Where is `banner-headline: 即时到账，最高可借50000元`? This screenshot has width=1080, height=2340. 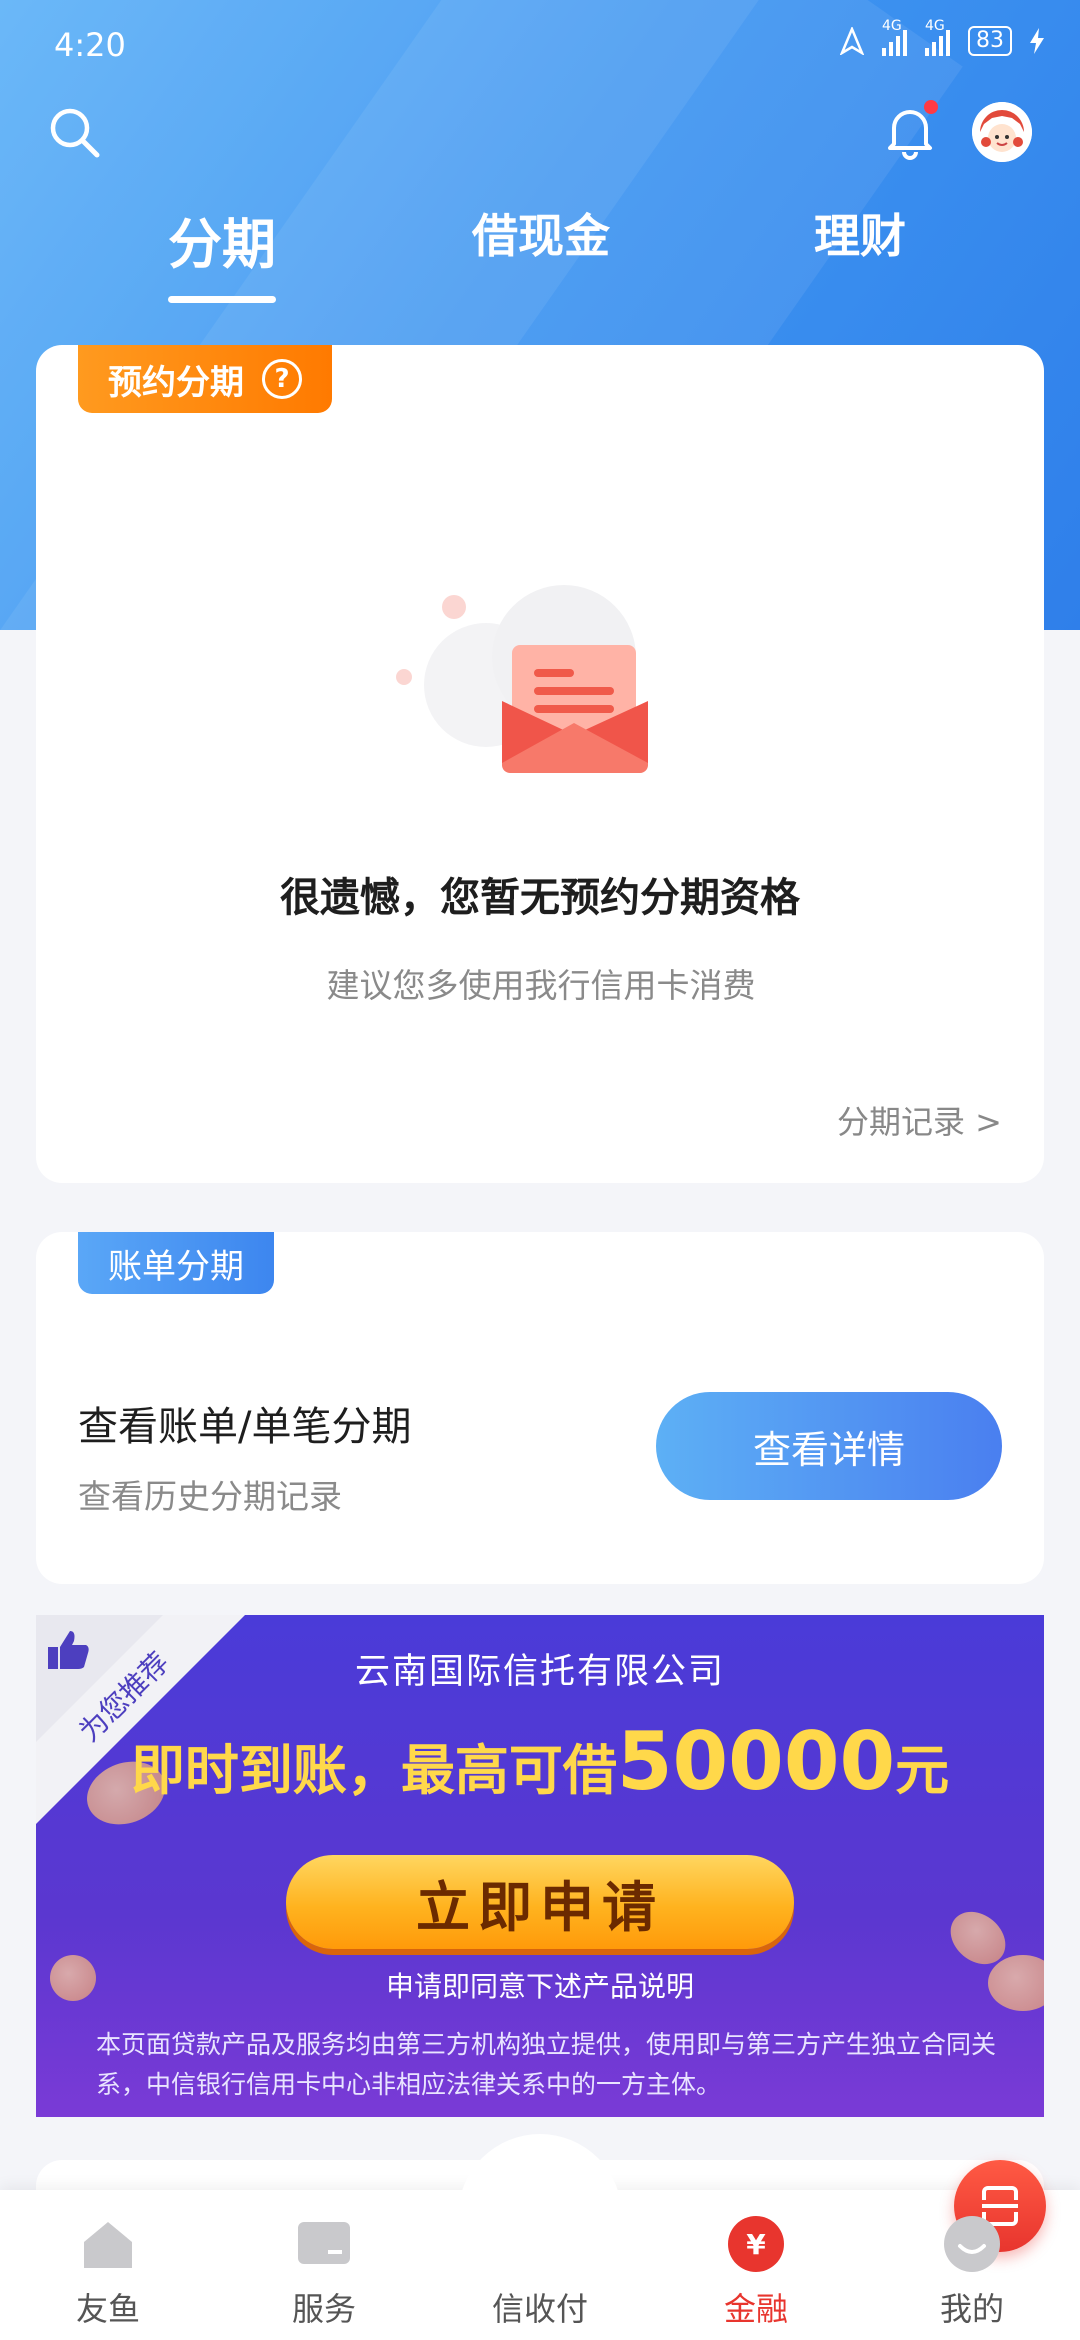 banner-headline: 即时到账，最高可借50000元 is located at coordinates (540, 1761).